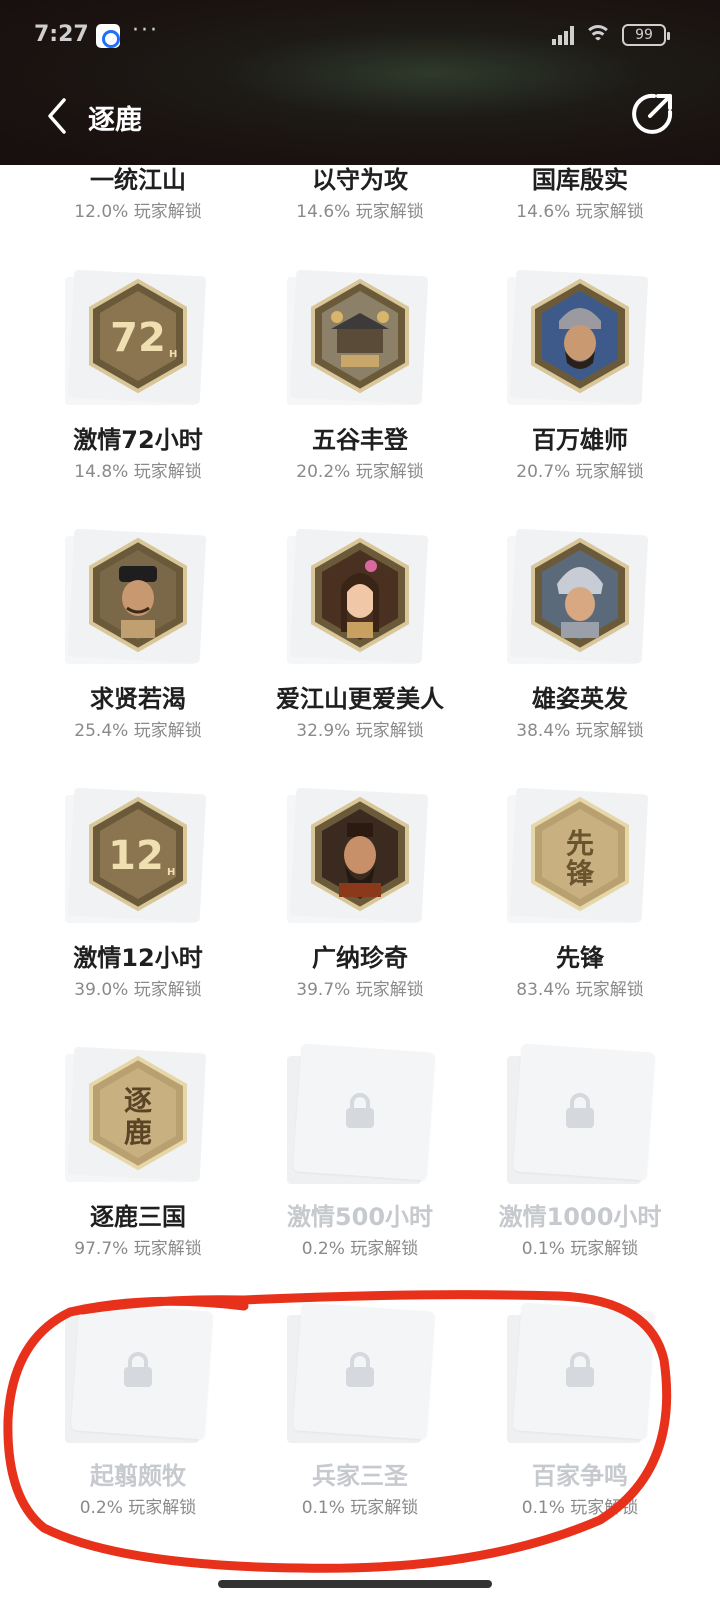 This screenshot has width=720, height=1600. Describe the element at coordinates (138, 958) in the screenshot. I see `achievement-name: 激情12小时` at that location.